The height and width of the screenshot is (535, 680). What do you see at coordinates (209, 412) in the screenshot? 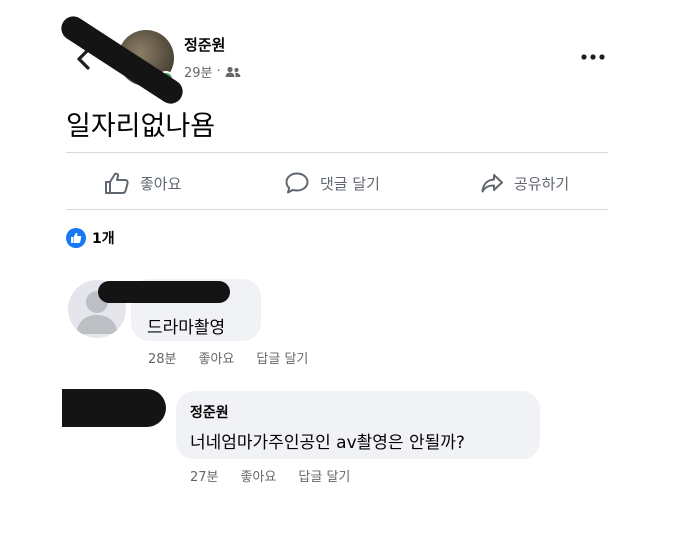
I see `comment-author-name: 정준원` at bounding box center [209, 412].